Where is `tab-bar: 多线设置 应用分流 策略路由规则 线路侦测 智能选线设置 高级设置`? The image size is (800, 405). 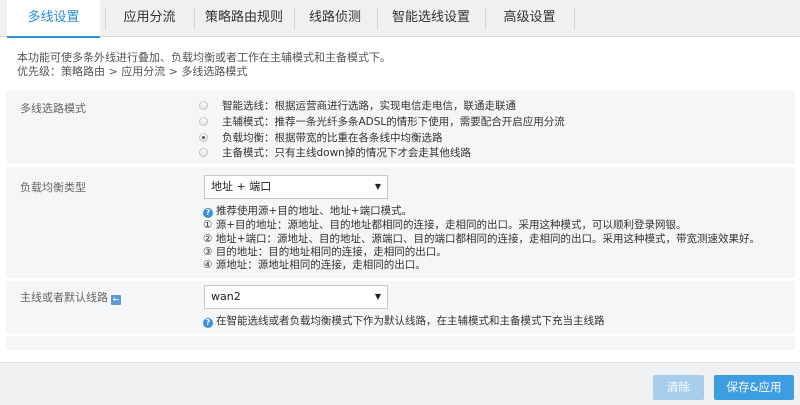 tab-bar: 多线设置 应用分流 策略路由规则 线路侦测 智能选线设置 高级设置 is located at coordinates (400, 19).